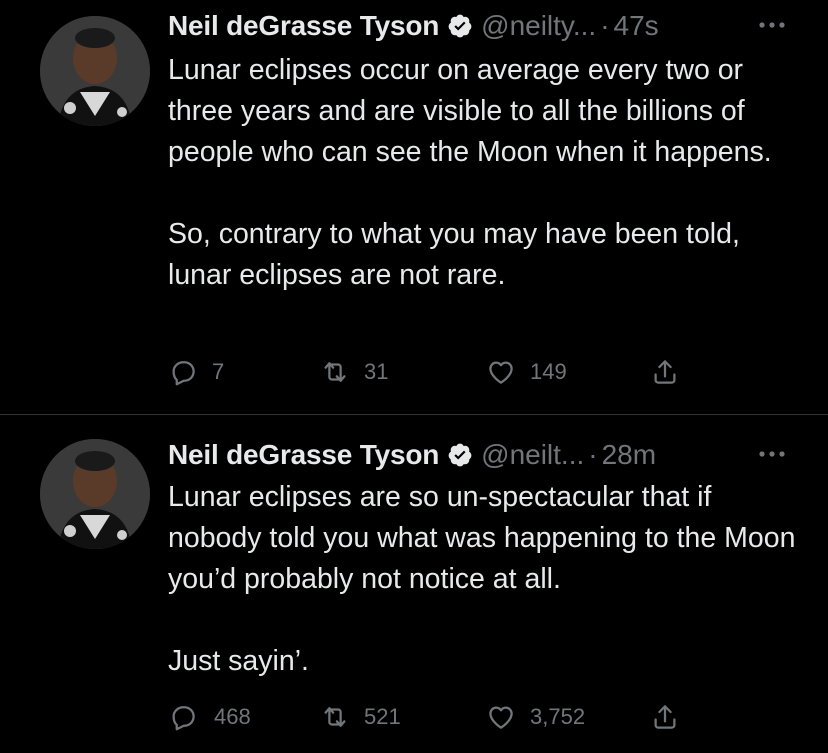  Describe the element at coordinates (196, 372) in the screenshot. I see `reply-button: 7` at that location.